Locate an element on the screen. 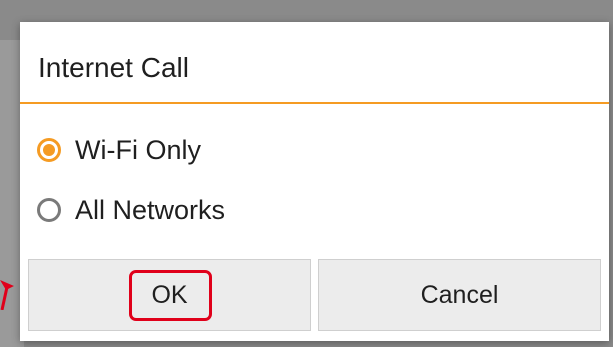 The image size is (613, 347). radio-unselected-icon is located at coordinates (49, 210).